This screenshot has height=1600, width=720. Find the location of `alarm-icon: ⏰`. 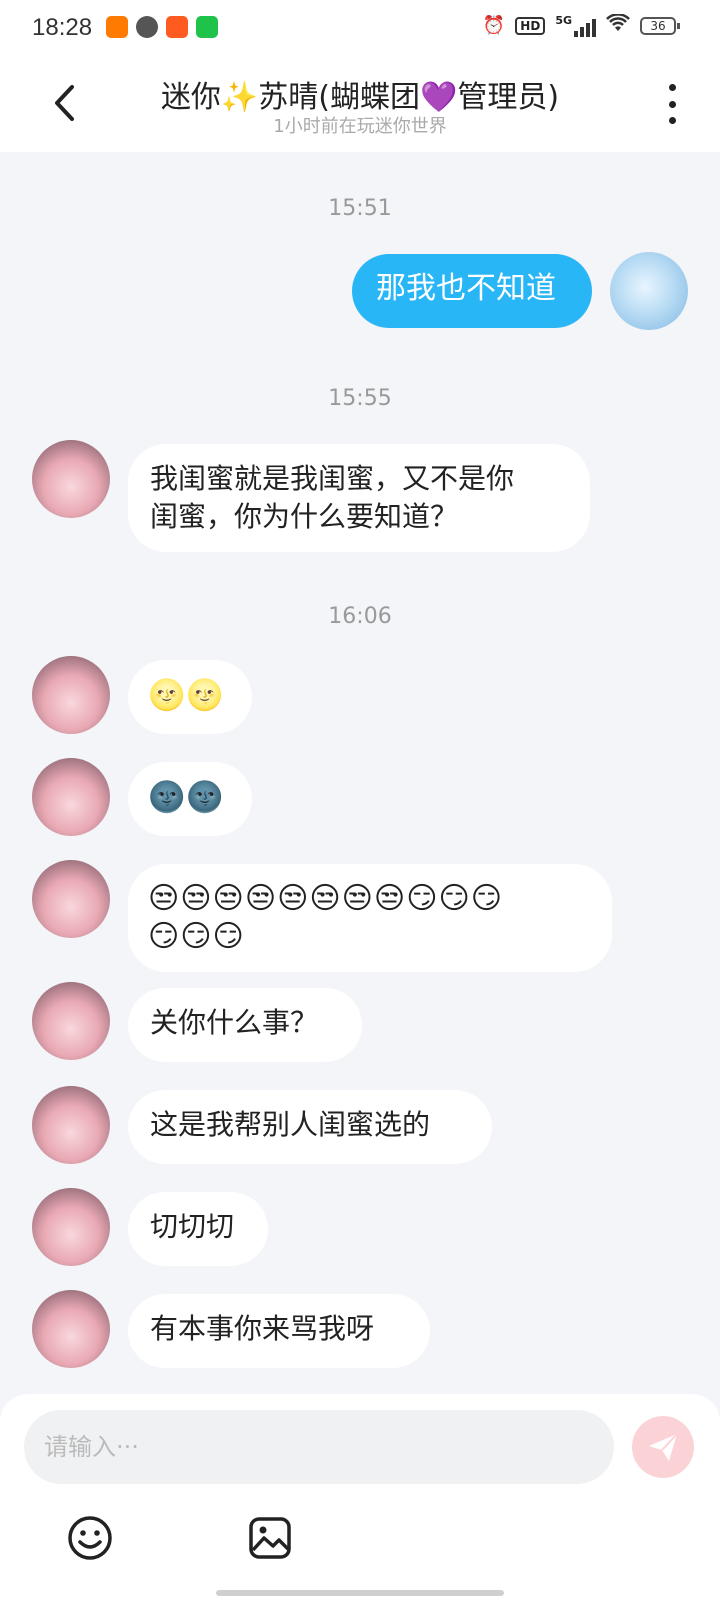

alarm-icon: ⏰ is located at coordinates (494, 25).